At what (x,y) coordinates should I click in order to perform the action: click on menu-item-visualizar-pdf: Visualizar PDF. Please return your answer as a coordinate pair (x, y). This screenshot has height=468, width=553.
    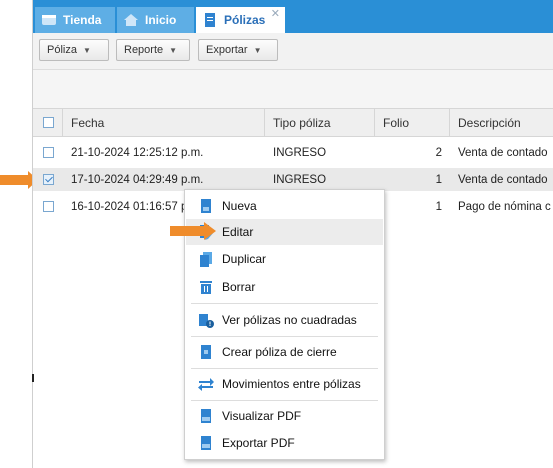
    Looking at the image, I should click on (284, 416).